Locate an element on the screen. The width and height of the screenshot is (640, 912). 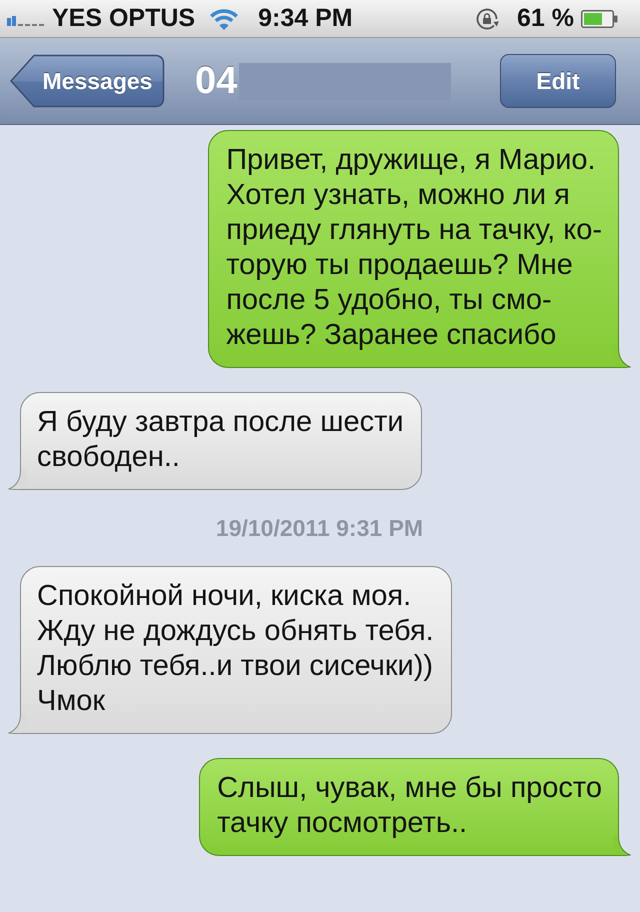
message-text: Я буду завтра после шести свободен.. is located at coordinates (220, 440).